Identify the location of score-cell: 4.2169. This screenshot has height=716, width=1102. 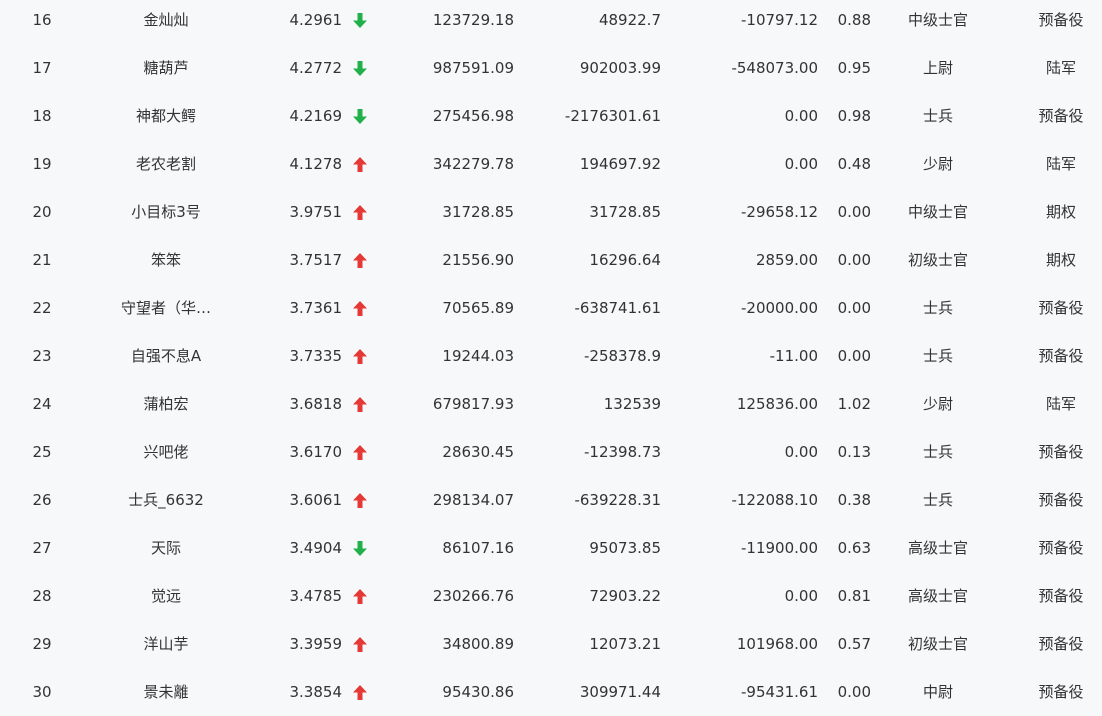
(316, 116).